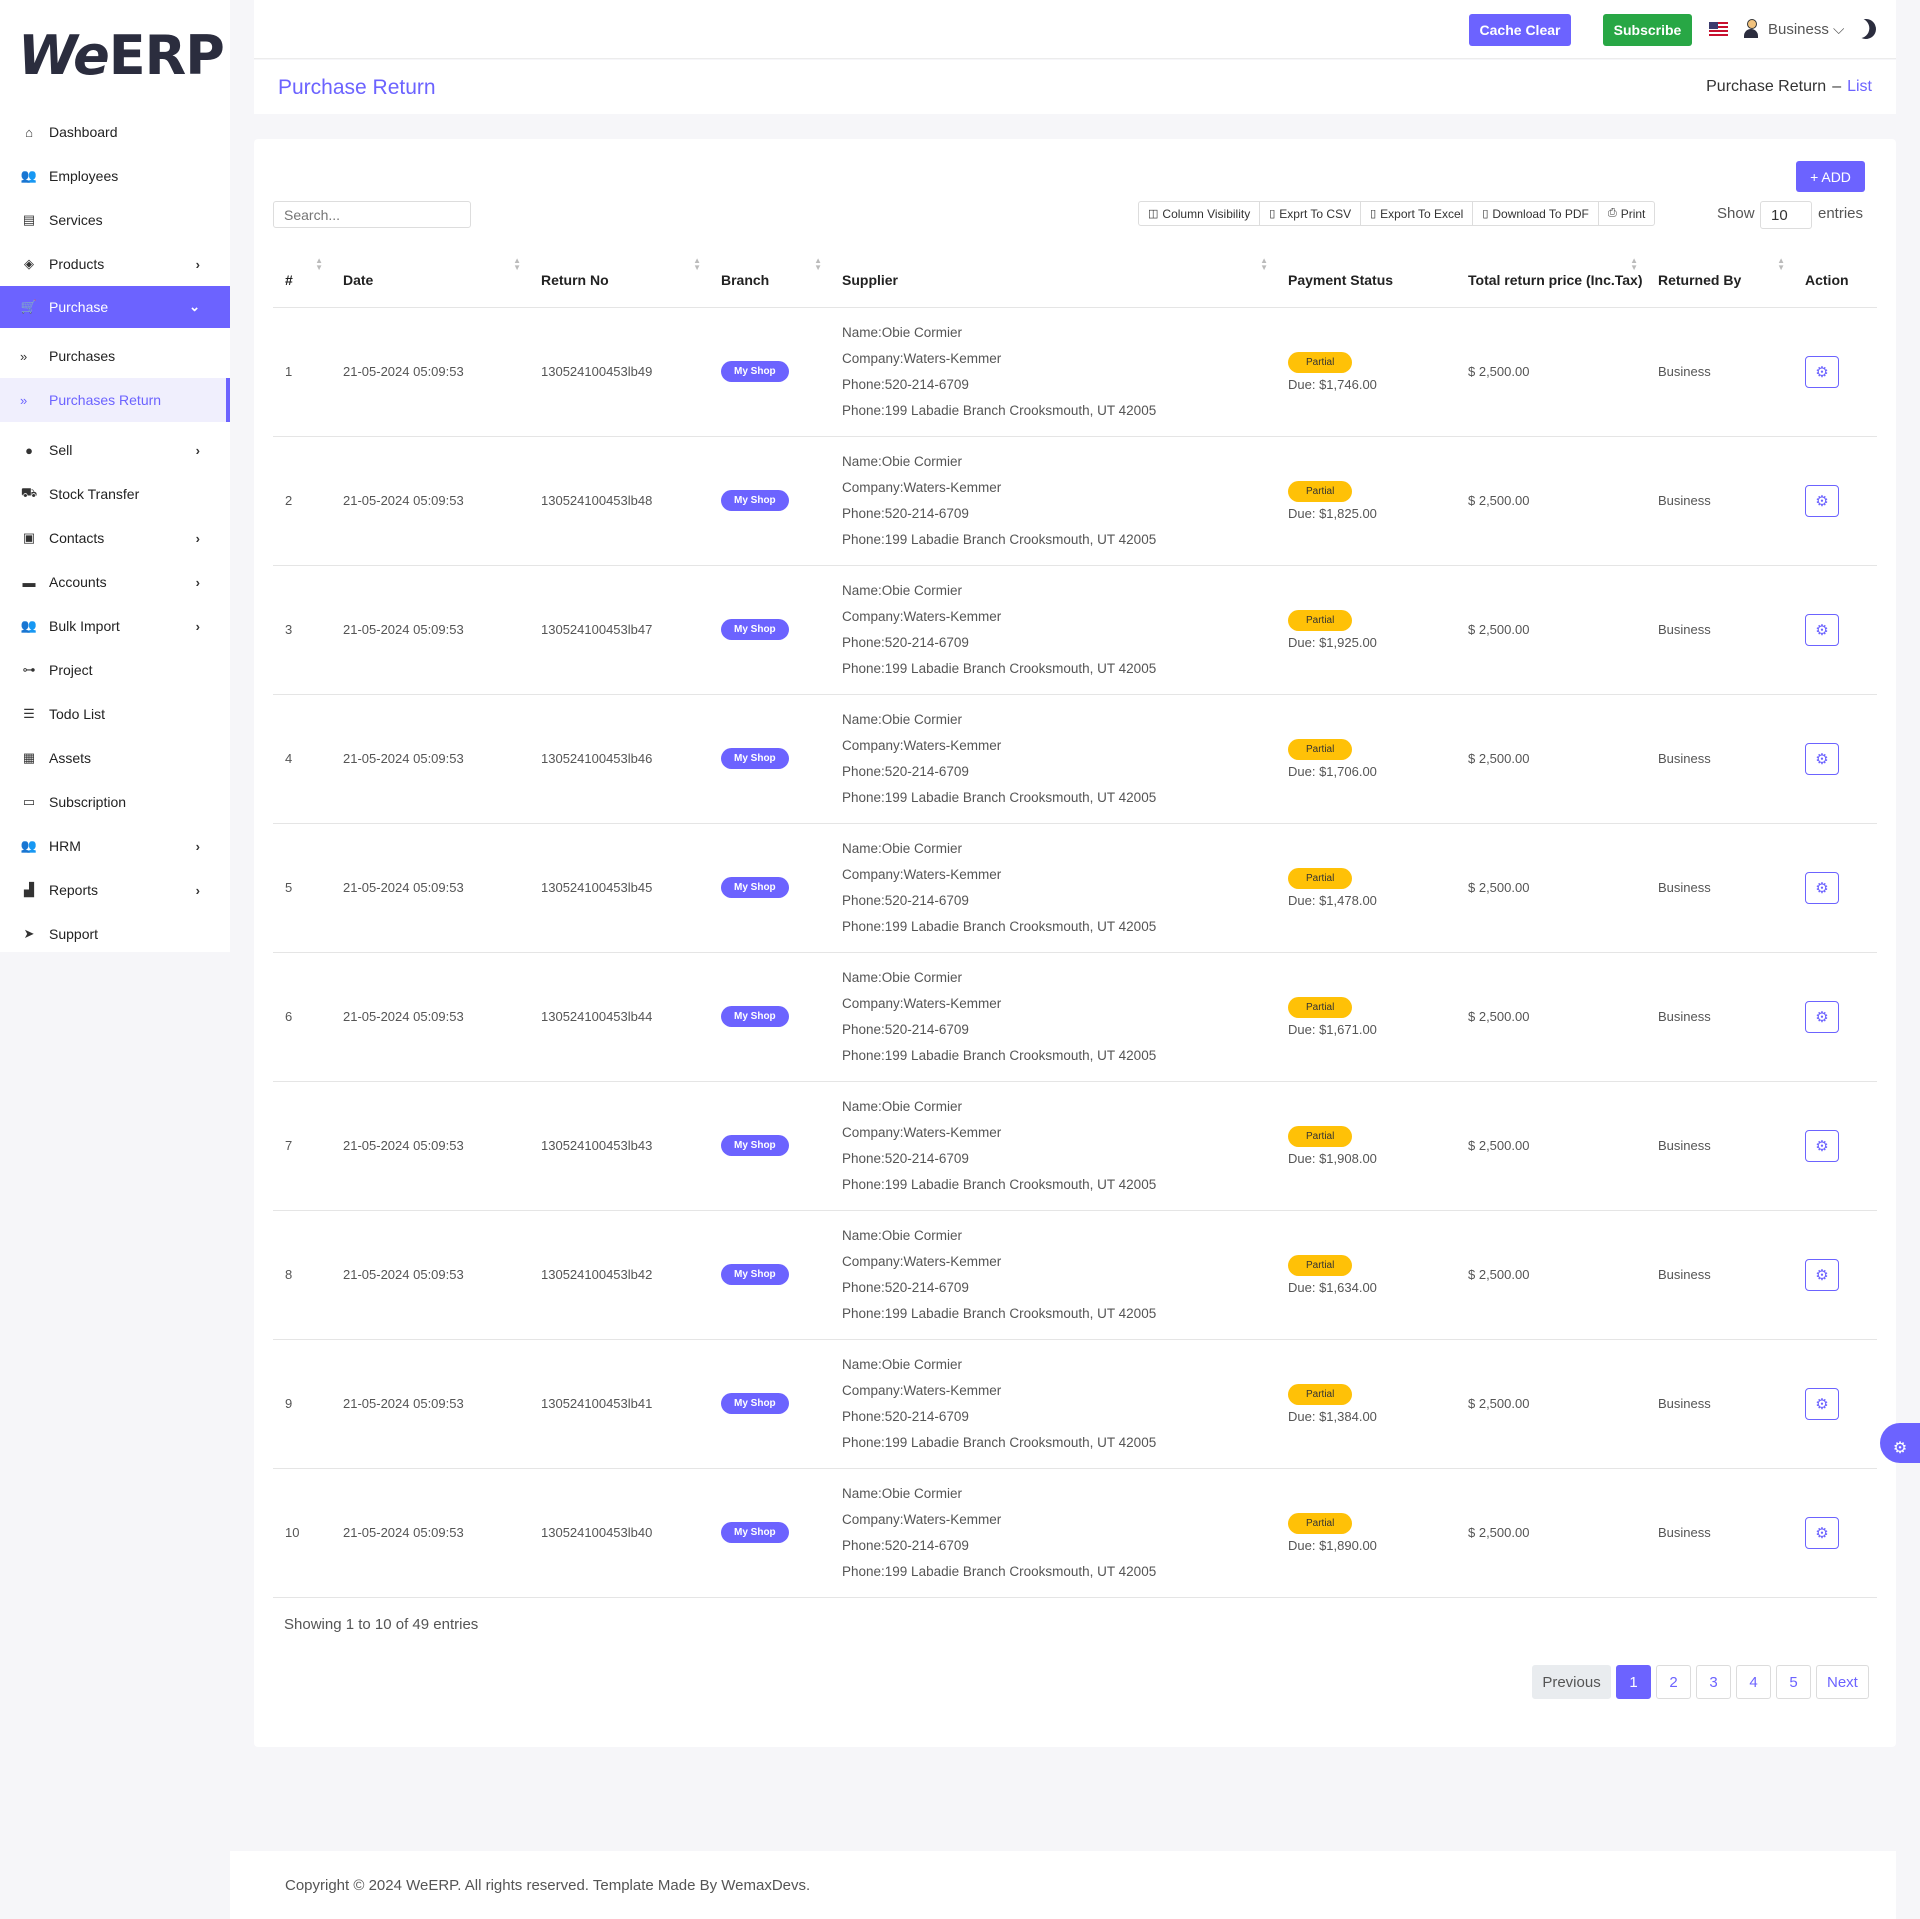  Describe the element at coordinates (1053, 274) in the screenshot. I see `column-header: Supplier ▲ ▼` at that location.